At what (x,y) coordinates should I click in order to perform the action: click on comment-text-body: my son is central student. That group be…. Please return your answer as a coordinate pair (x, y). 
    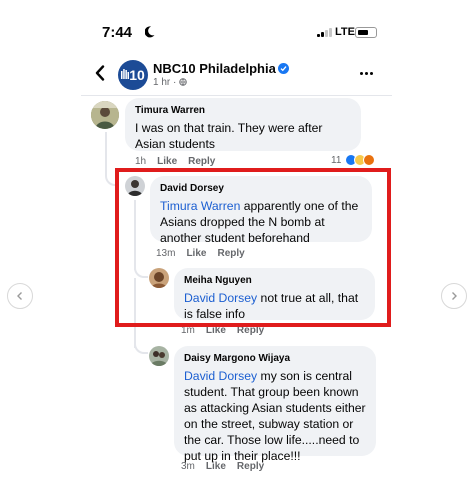
    Looking at the image, I should click on (275, 416).